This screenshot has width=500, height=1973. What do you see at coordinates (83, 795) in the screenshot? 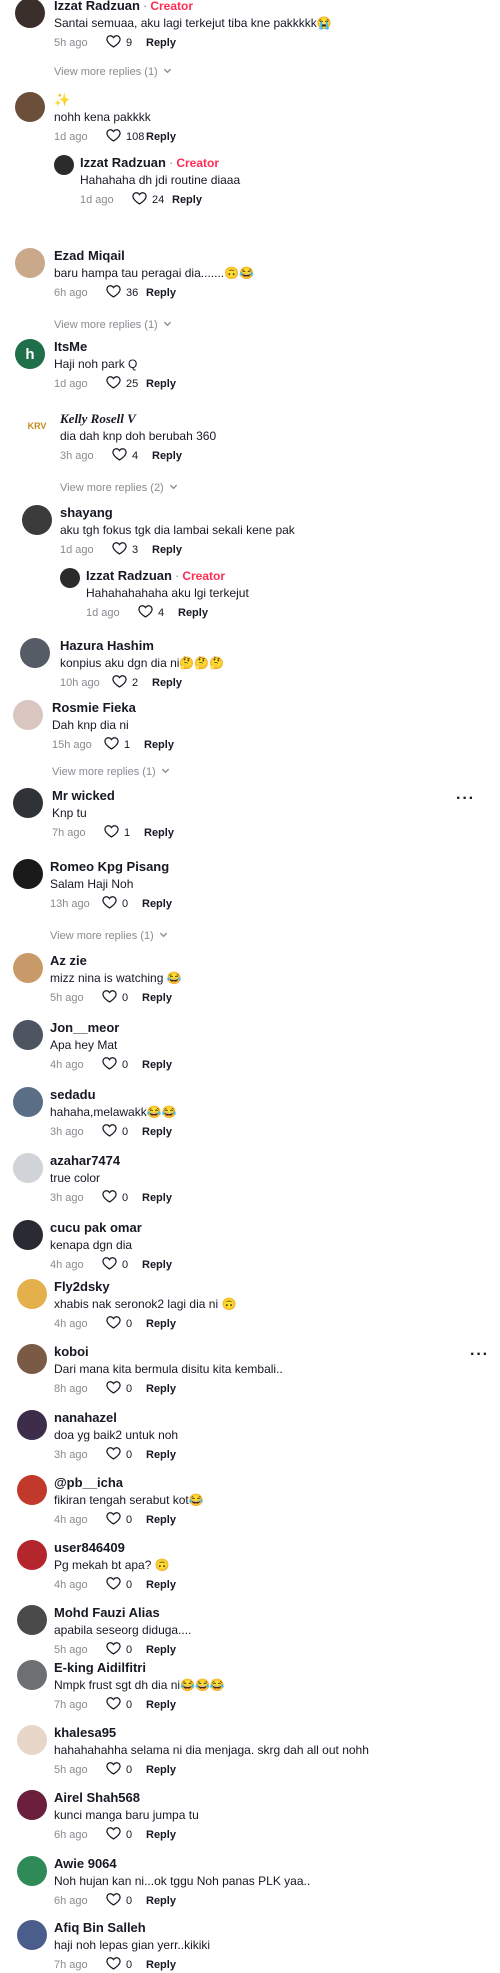
I see `username: Mr wicked` at bounding box center [83, 795].